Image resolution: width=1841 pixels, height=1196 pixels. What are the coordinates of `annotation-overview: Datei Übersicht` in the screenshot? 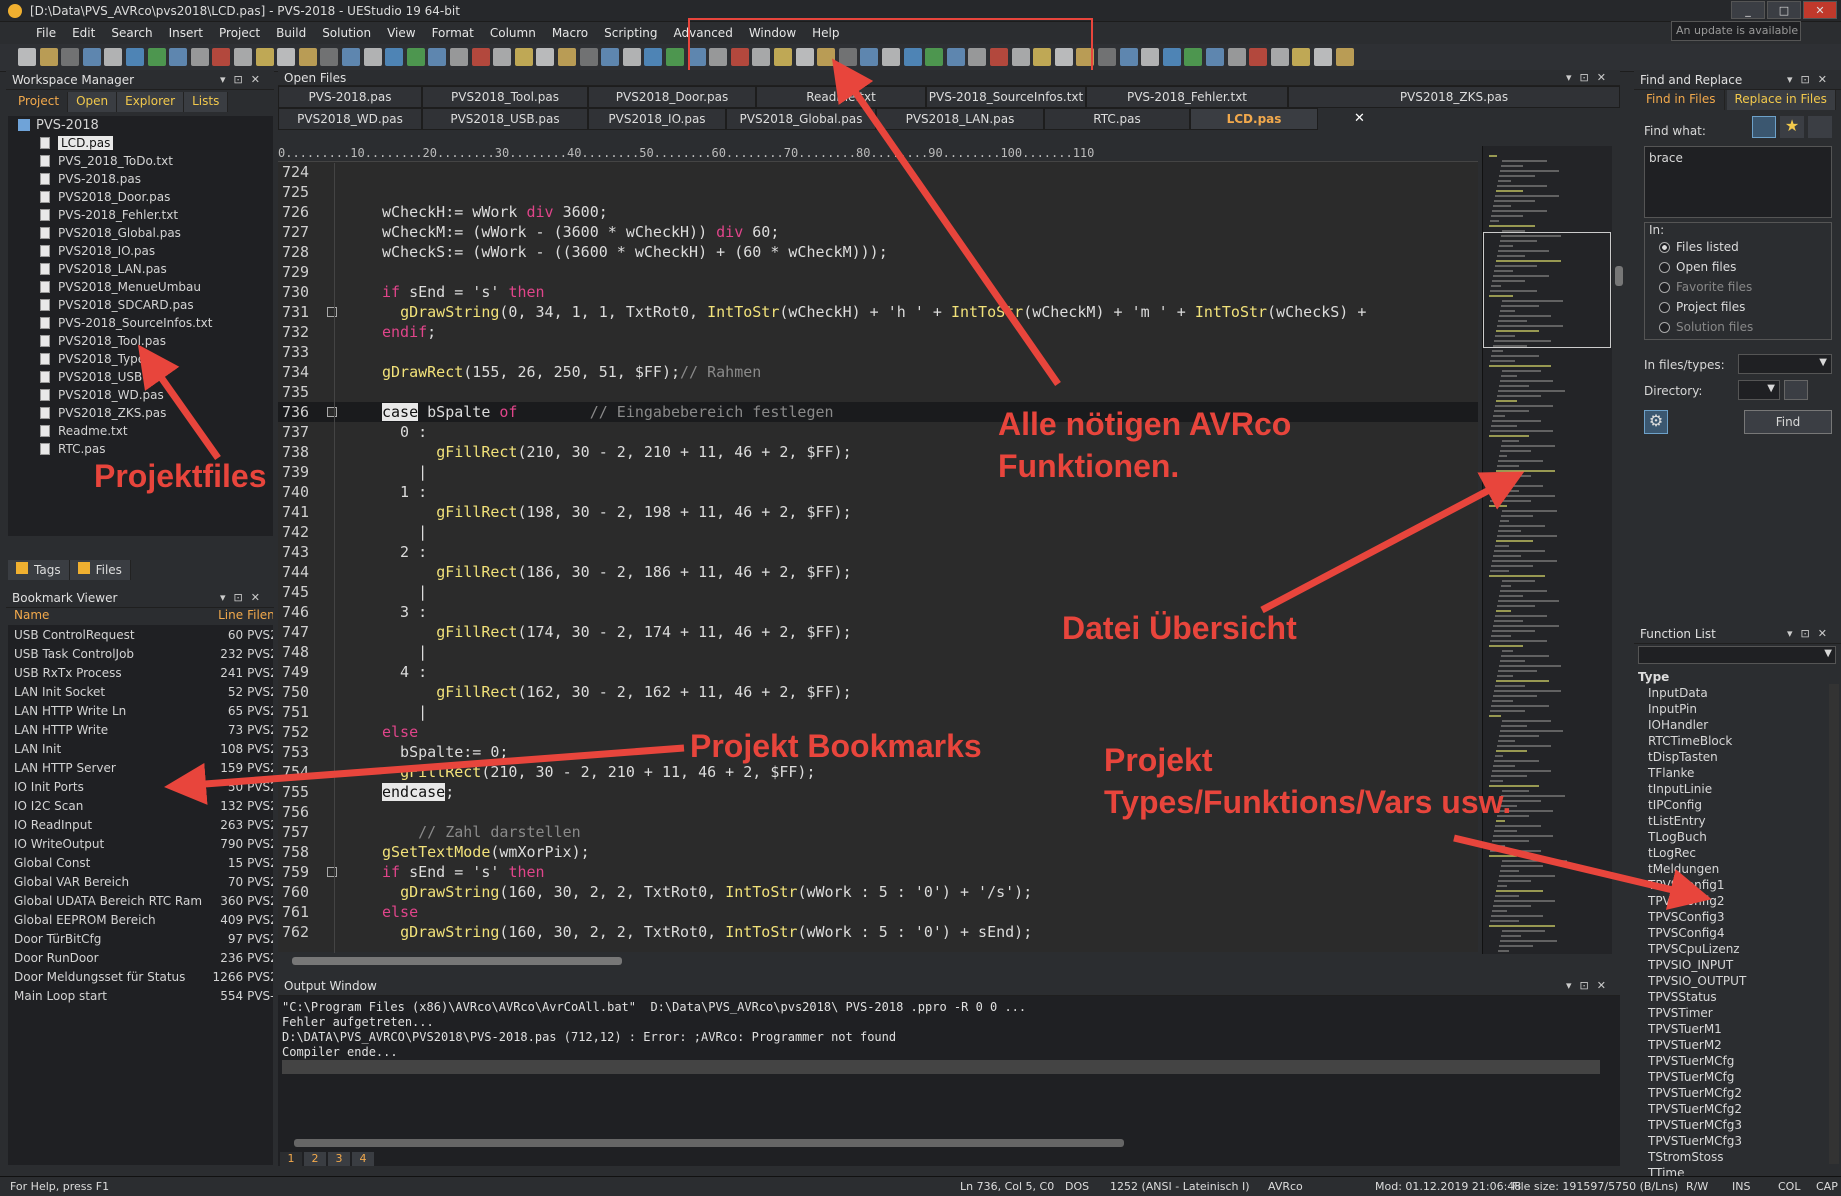 It's located at (1179, 628).